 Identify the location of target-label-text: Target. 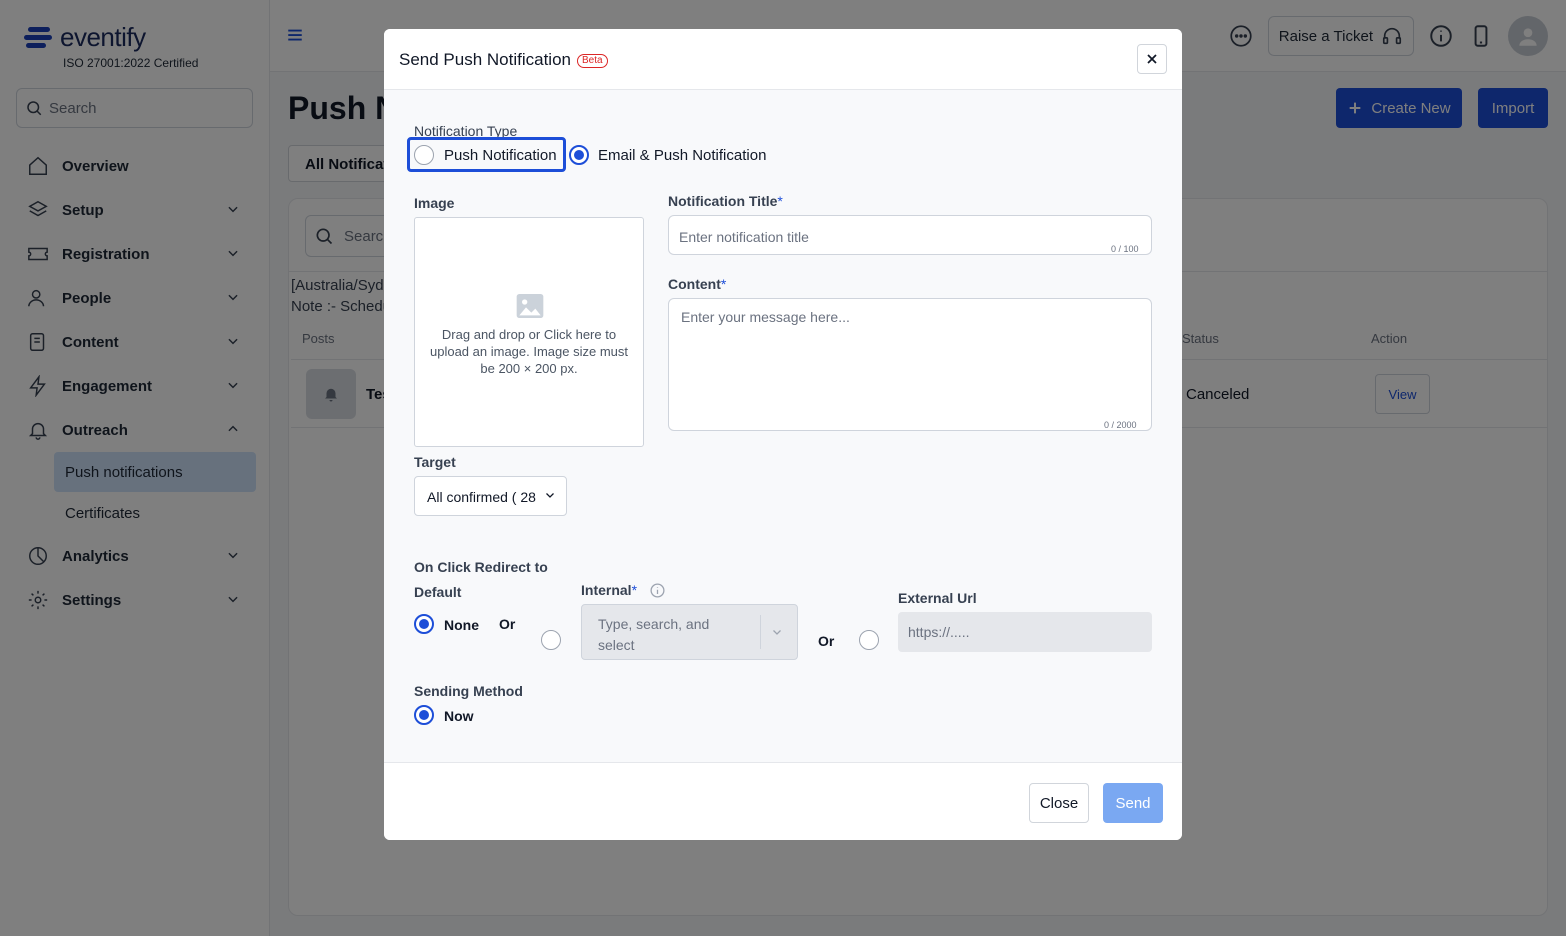
(435, 462).